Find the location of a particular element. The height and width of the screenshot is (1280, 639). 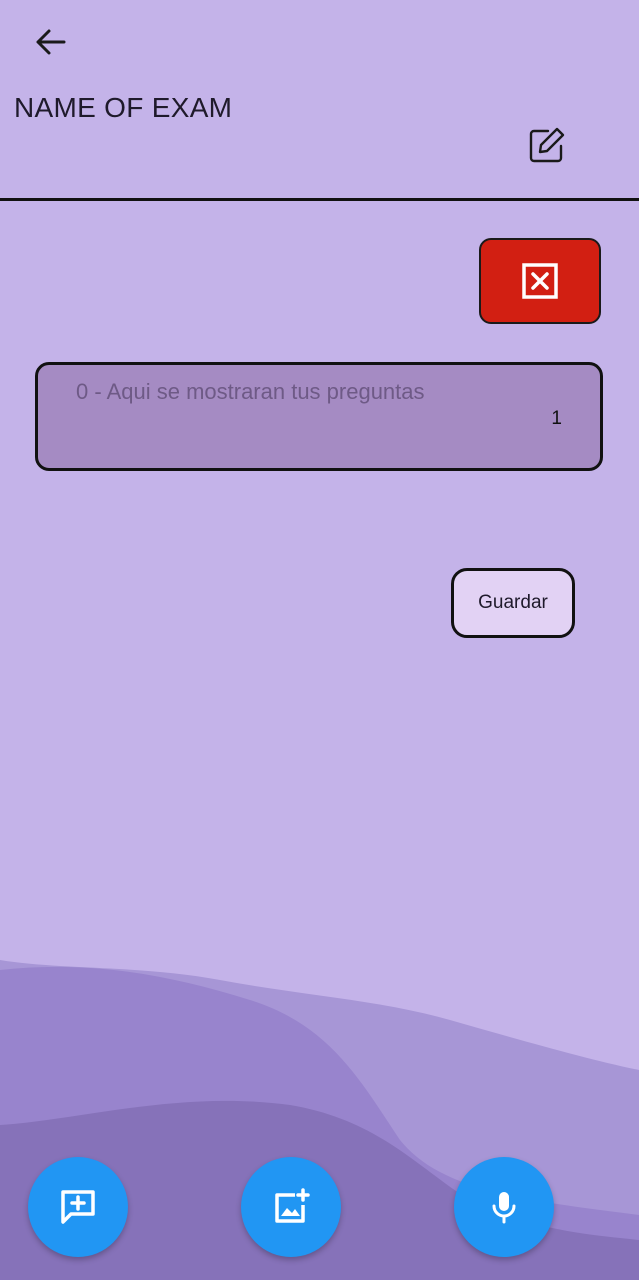

question-card: 0 - Aqui se mostraran tus preguntas 1 is located at coordinates (319, 416).